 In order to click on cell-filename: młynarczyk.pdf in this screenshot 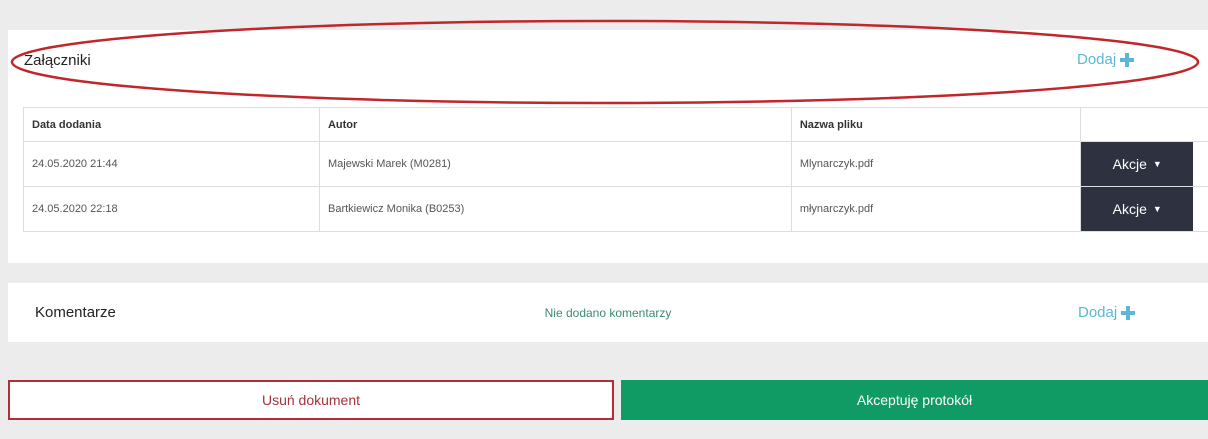, I will do `click(936, 209)`.